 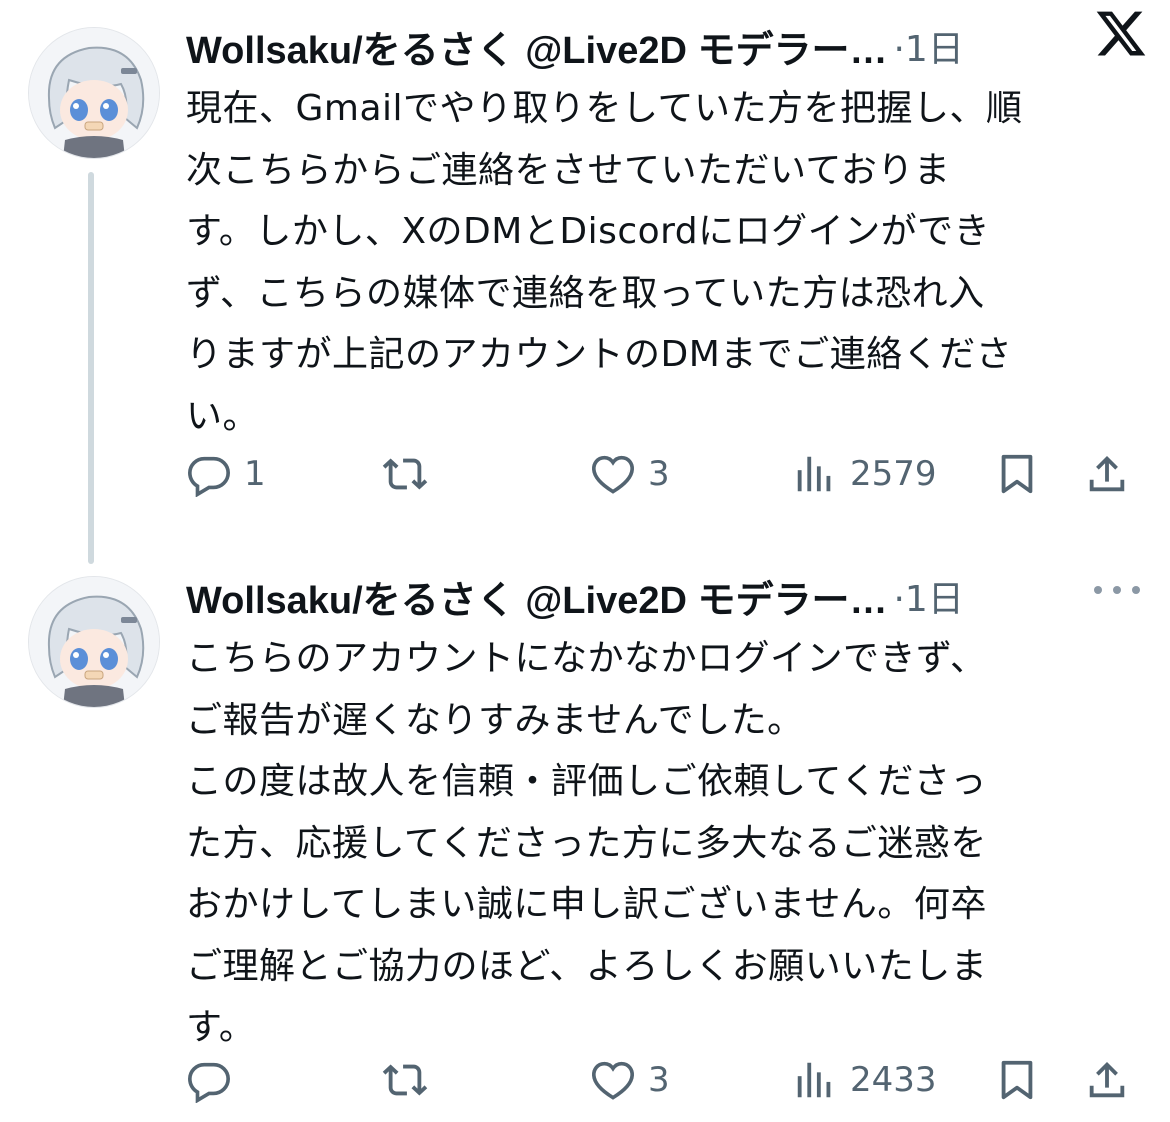 I want to click on reply-button, so click(x=215, y=1080).